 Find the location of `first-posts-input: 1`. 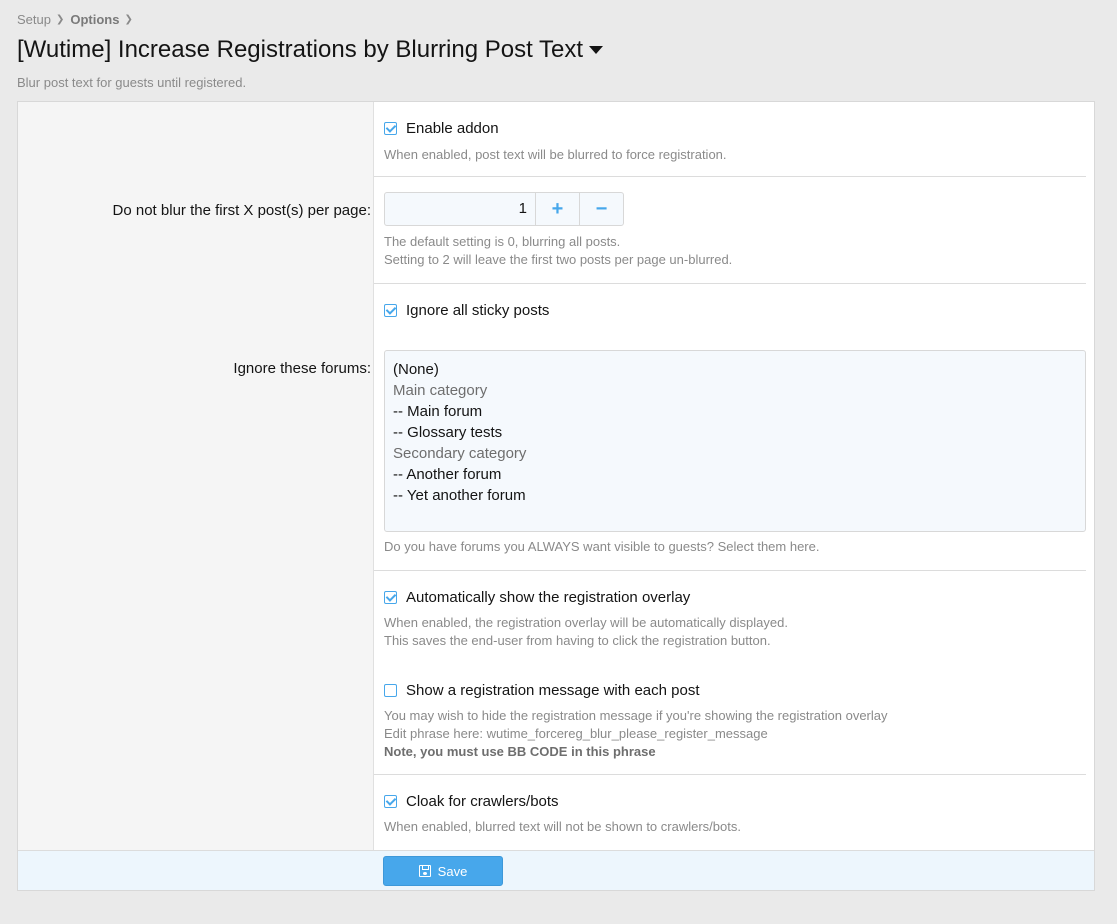

first-posts-input: 1 is located at coordinates (460, 209).